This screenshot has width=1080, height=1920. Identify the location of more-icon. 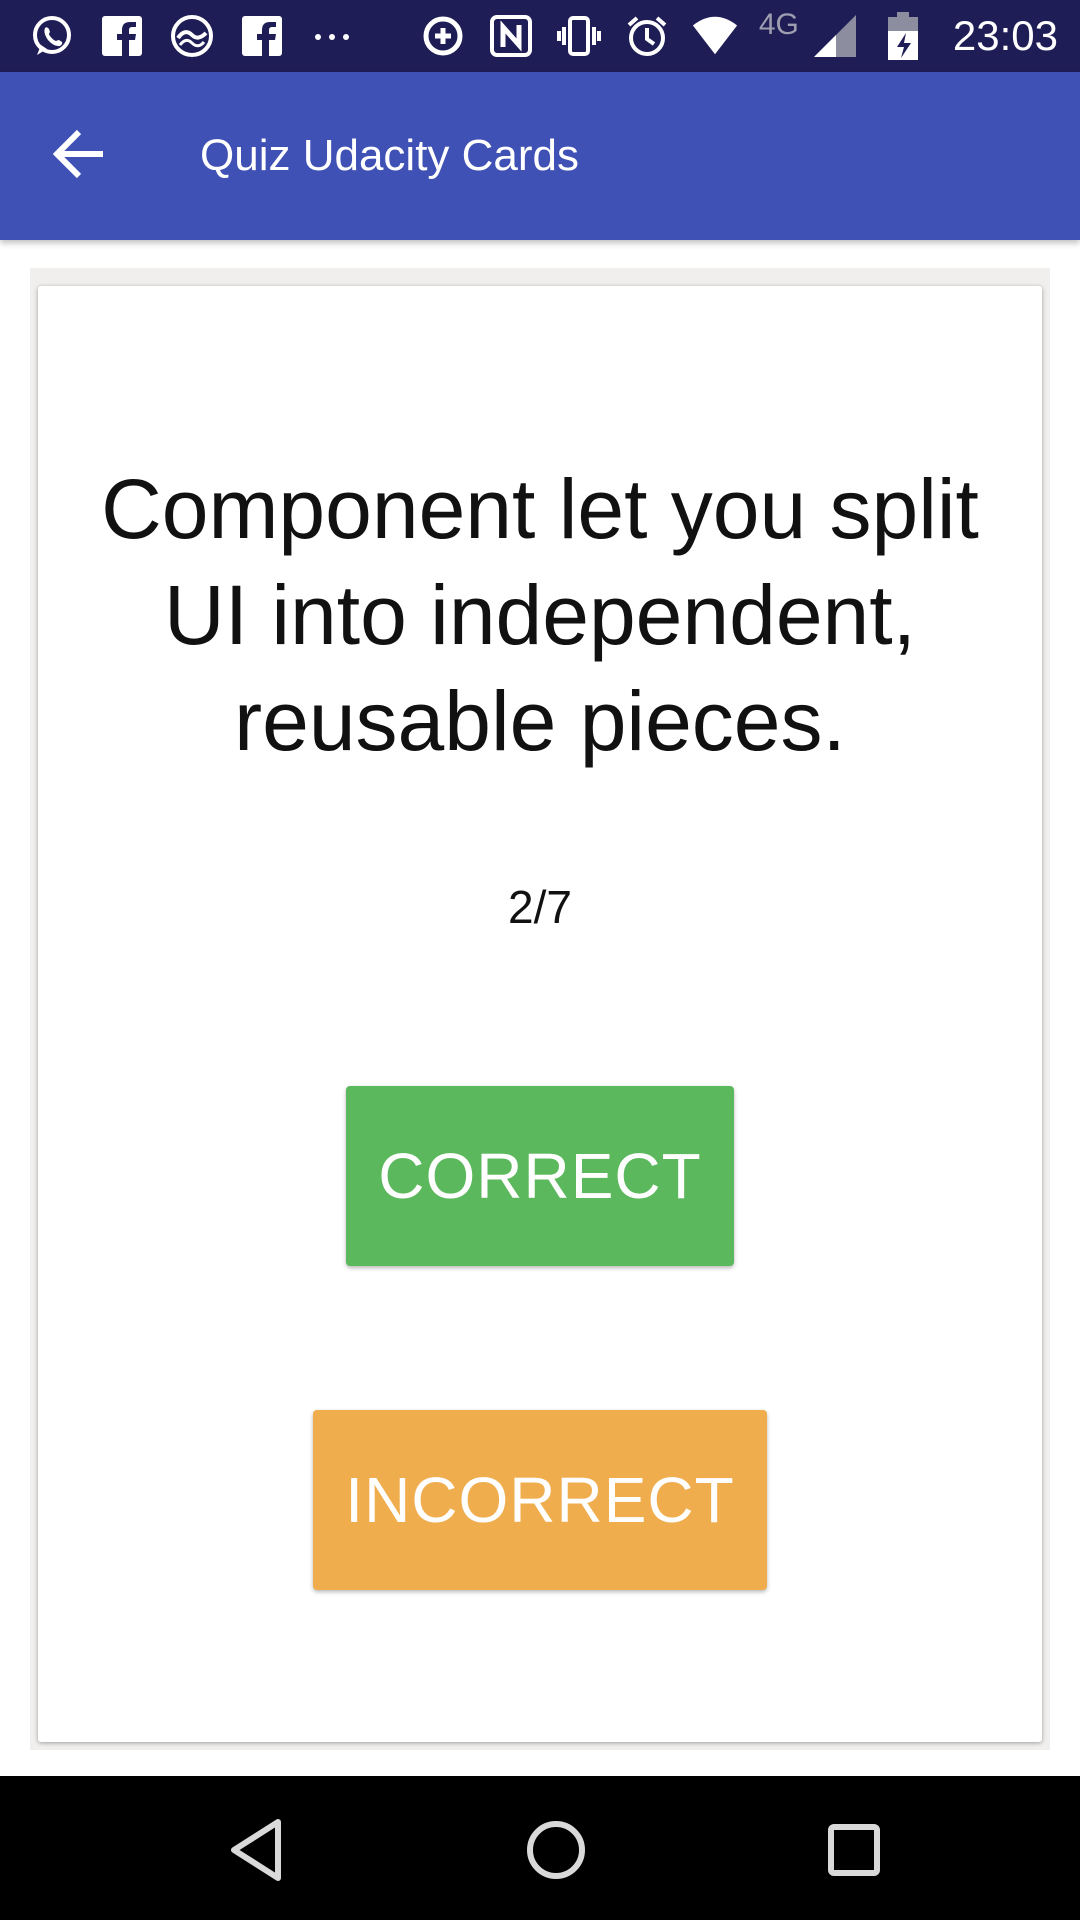
(332, 36).